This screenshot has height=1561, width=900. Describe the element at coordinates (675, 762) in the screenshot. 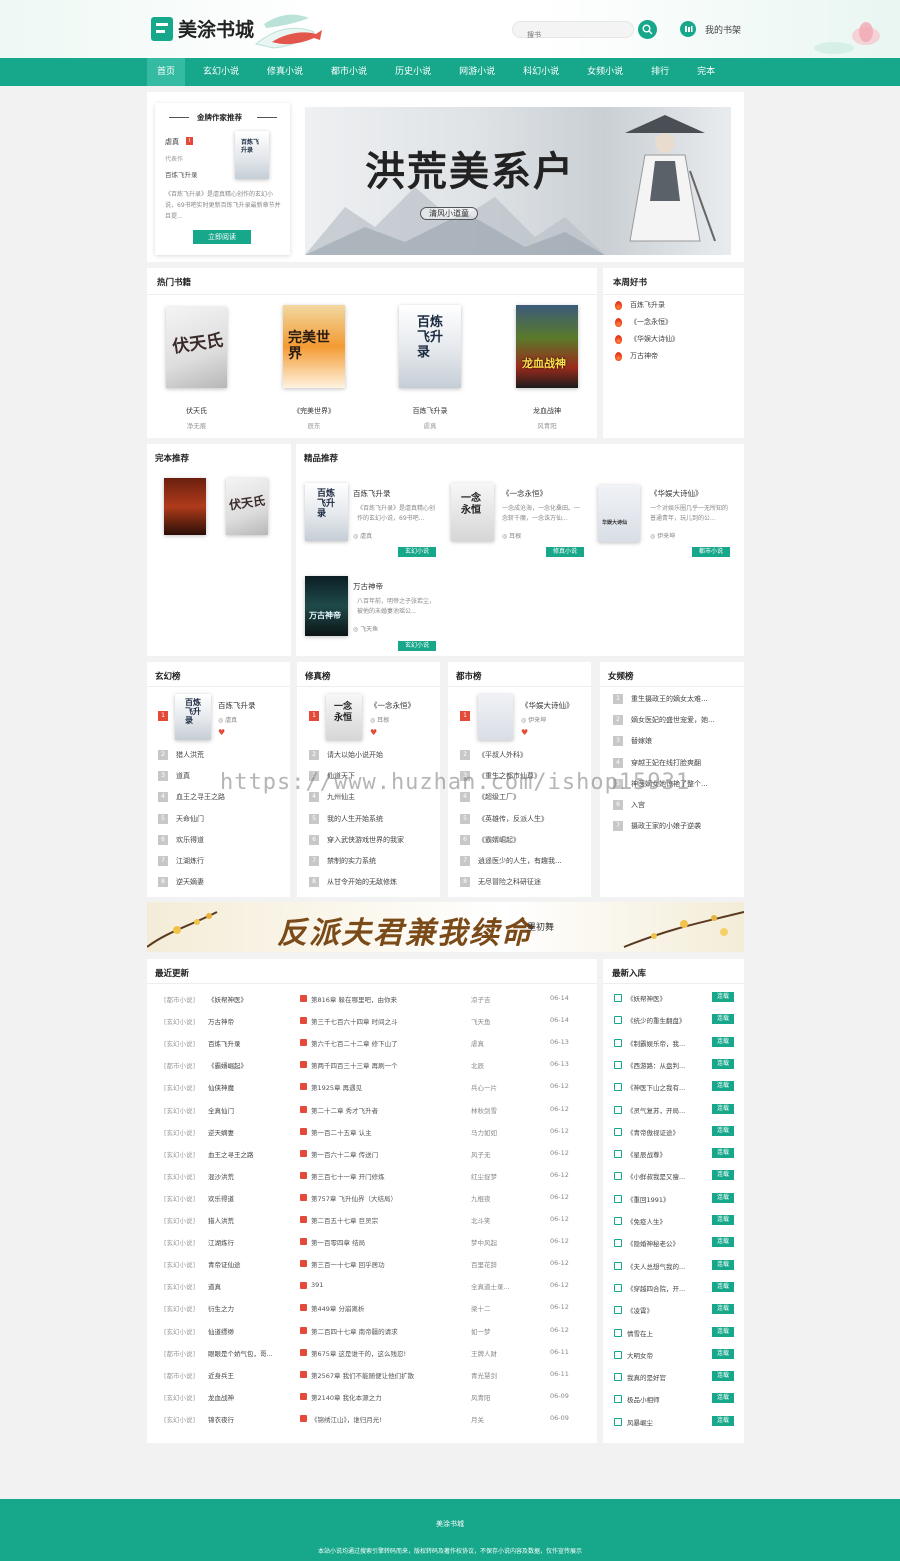

I see `rank-list-item: 4 穿越王妃在线打脸爽翻` at that location.